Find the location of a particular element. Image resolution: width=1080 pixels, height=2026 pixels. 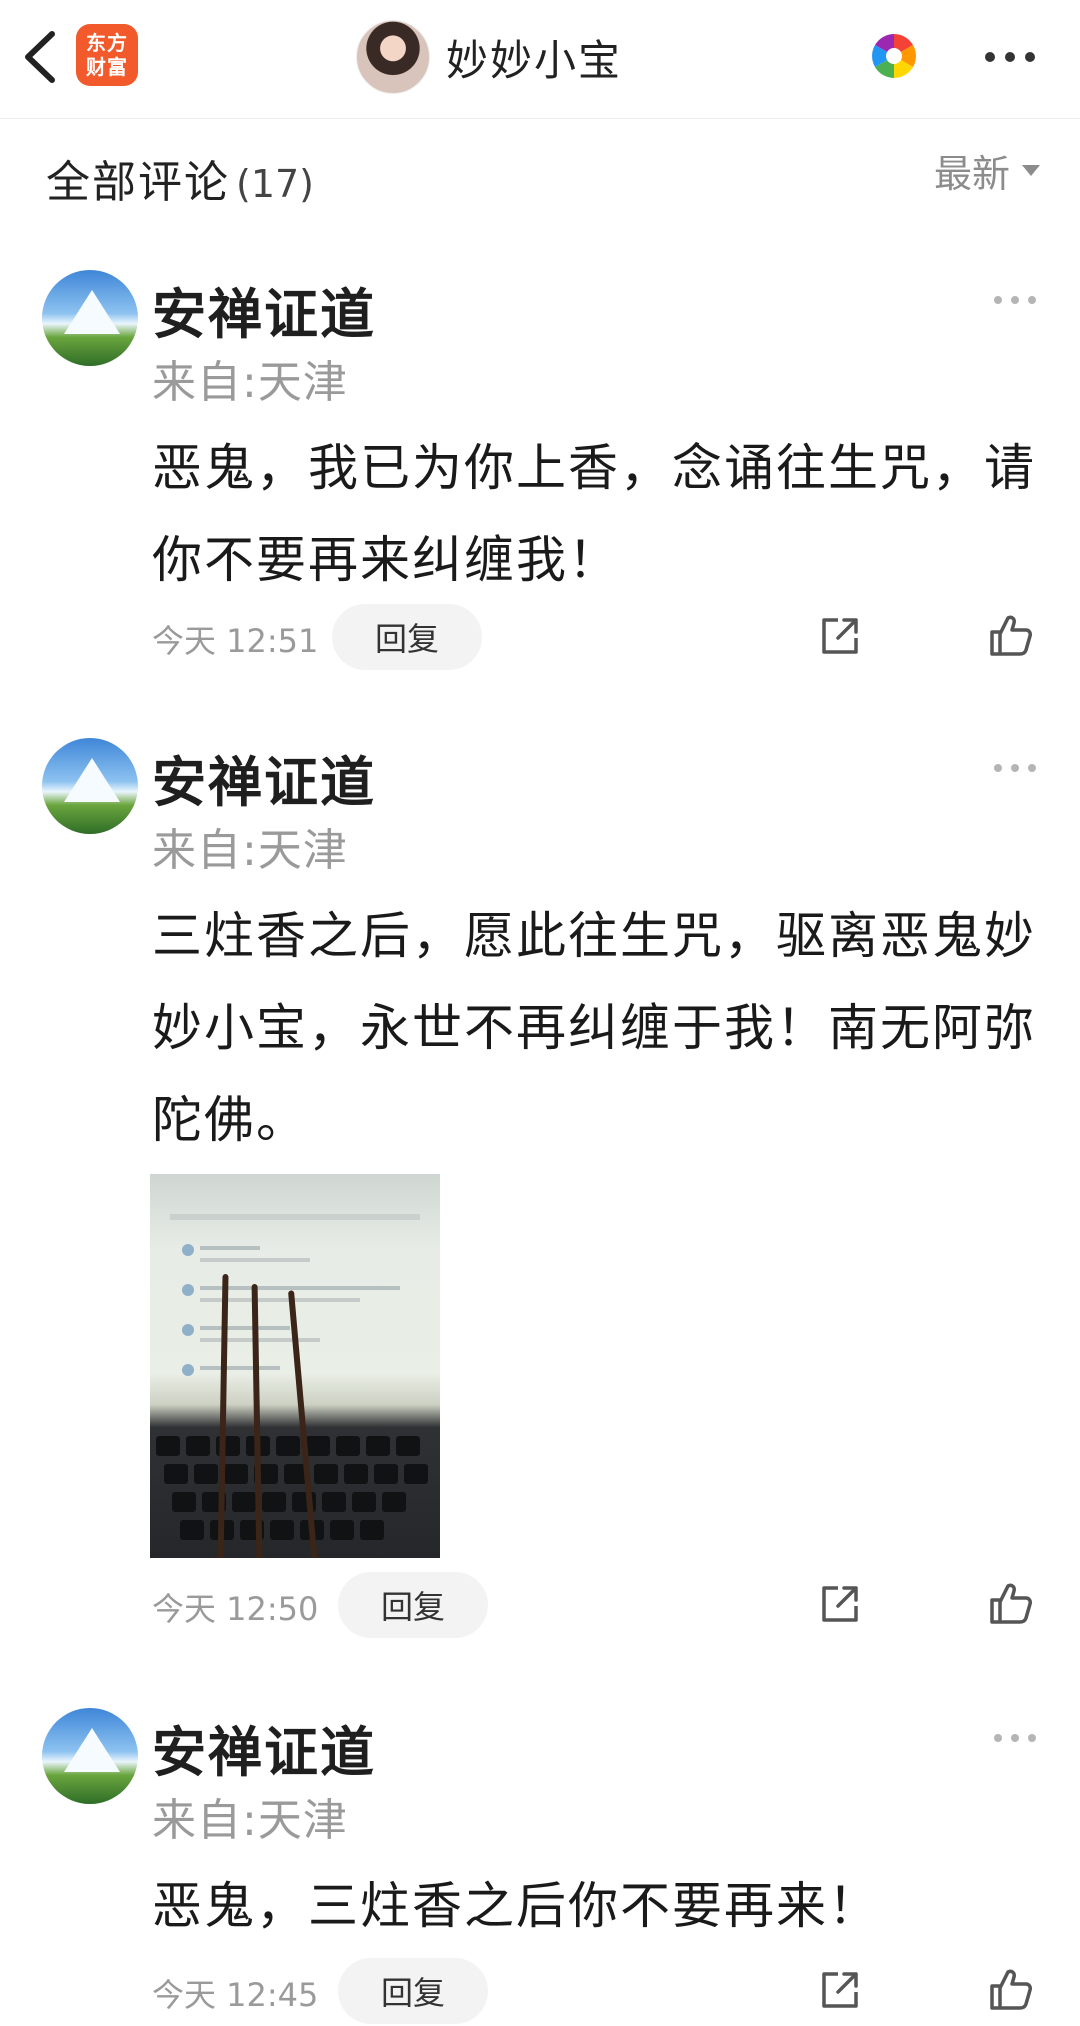

caret-down-icon is located at coordinates (1031, 170).